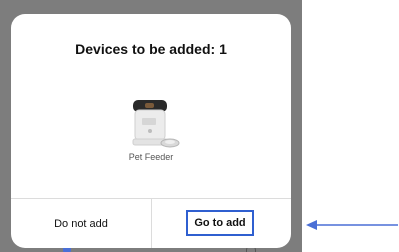 The height and width of the screenshot is (252, 399). I want to click on do-not-add-button: Do not add, so click(81, 223).